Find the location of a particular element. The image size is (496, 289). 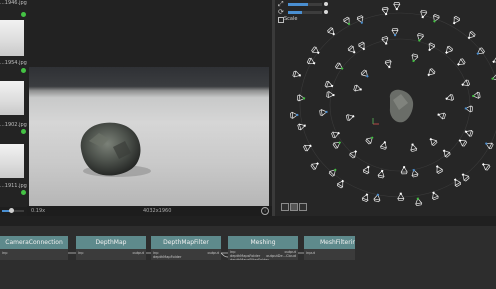

camera-icon is located at coordinates (303, 207).